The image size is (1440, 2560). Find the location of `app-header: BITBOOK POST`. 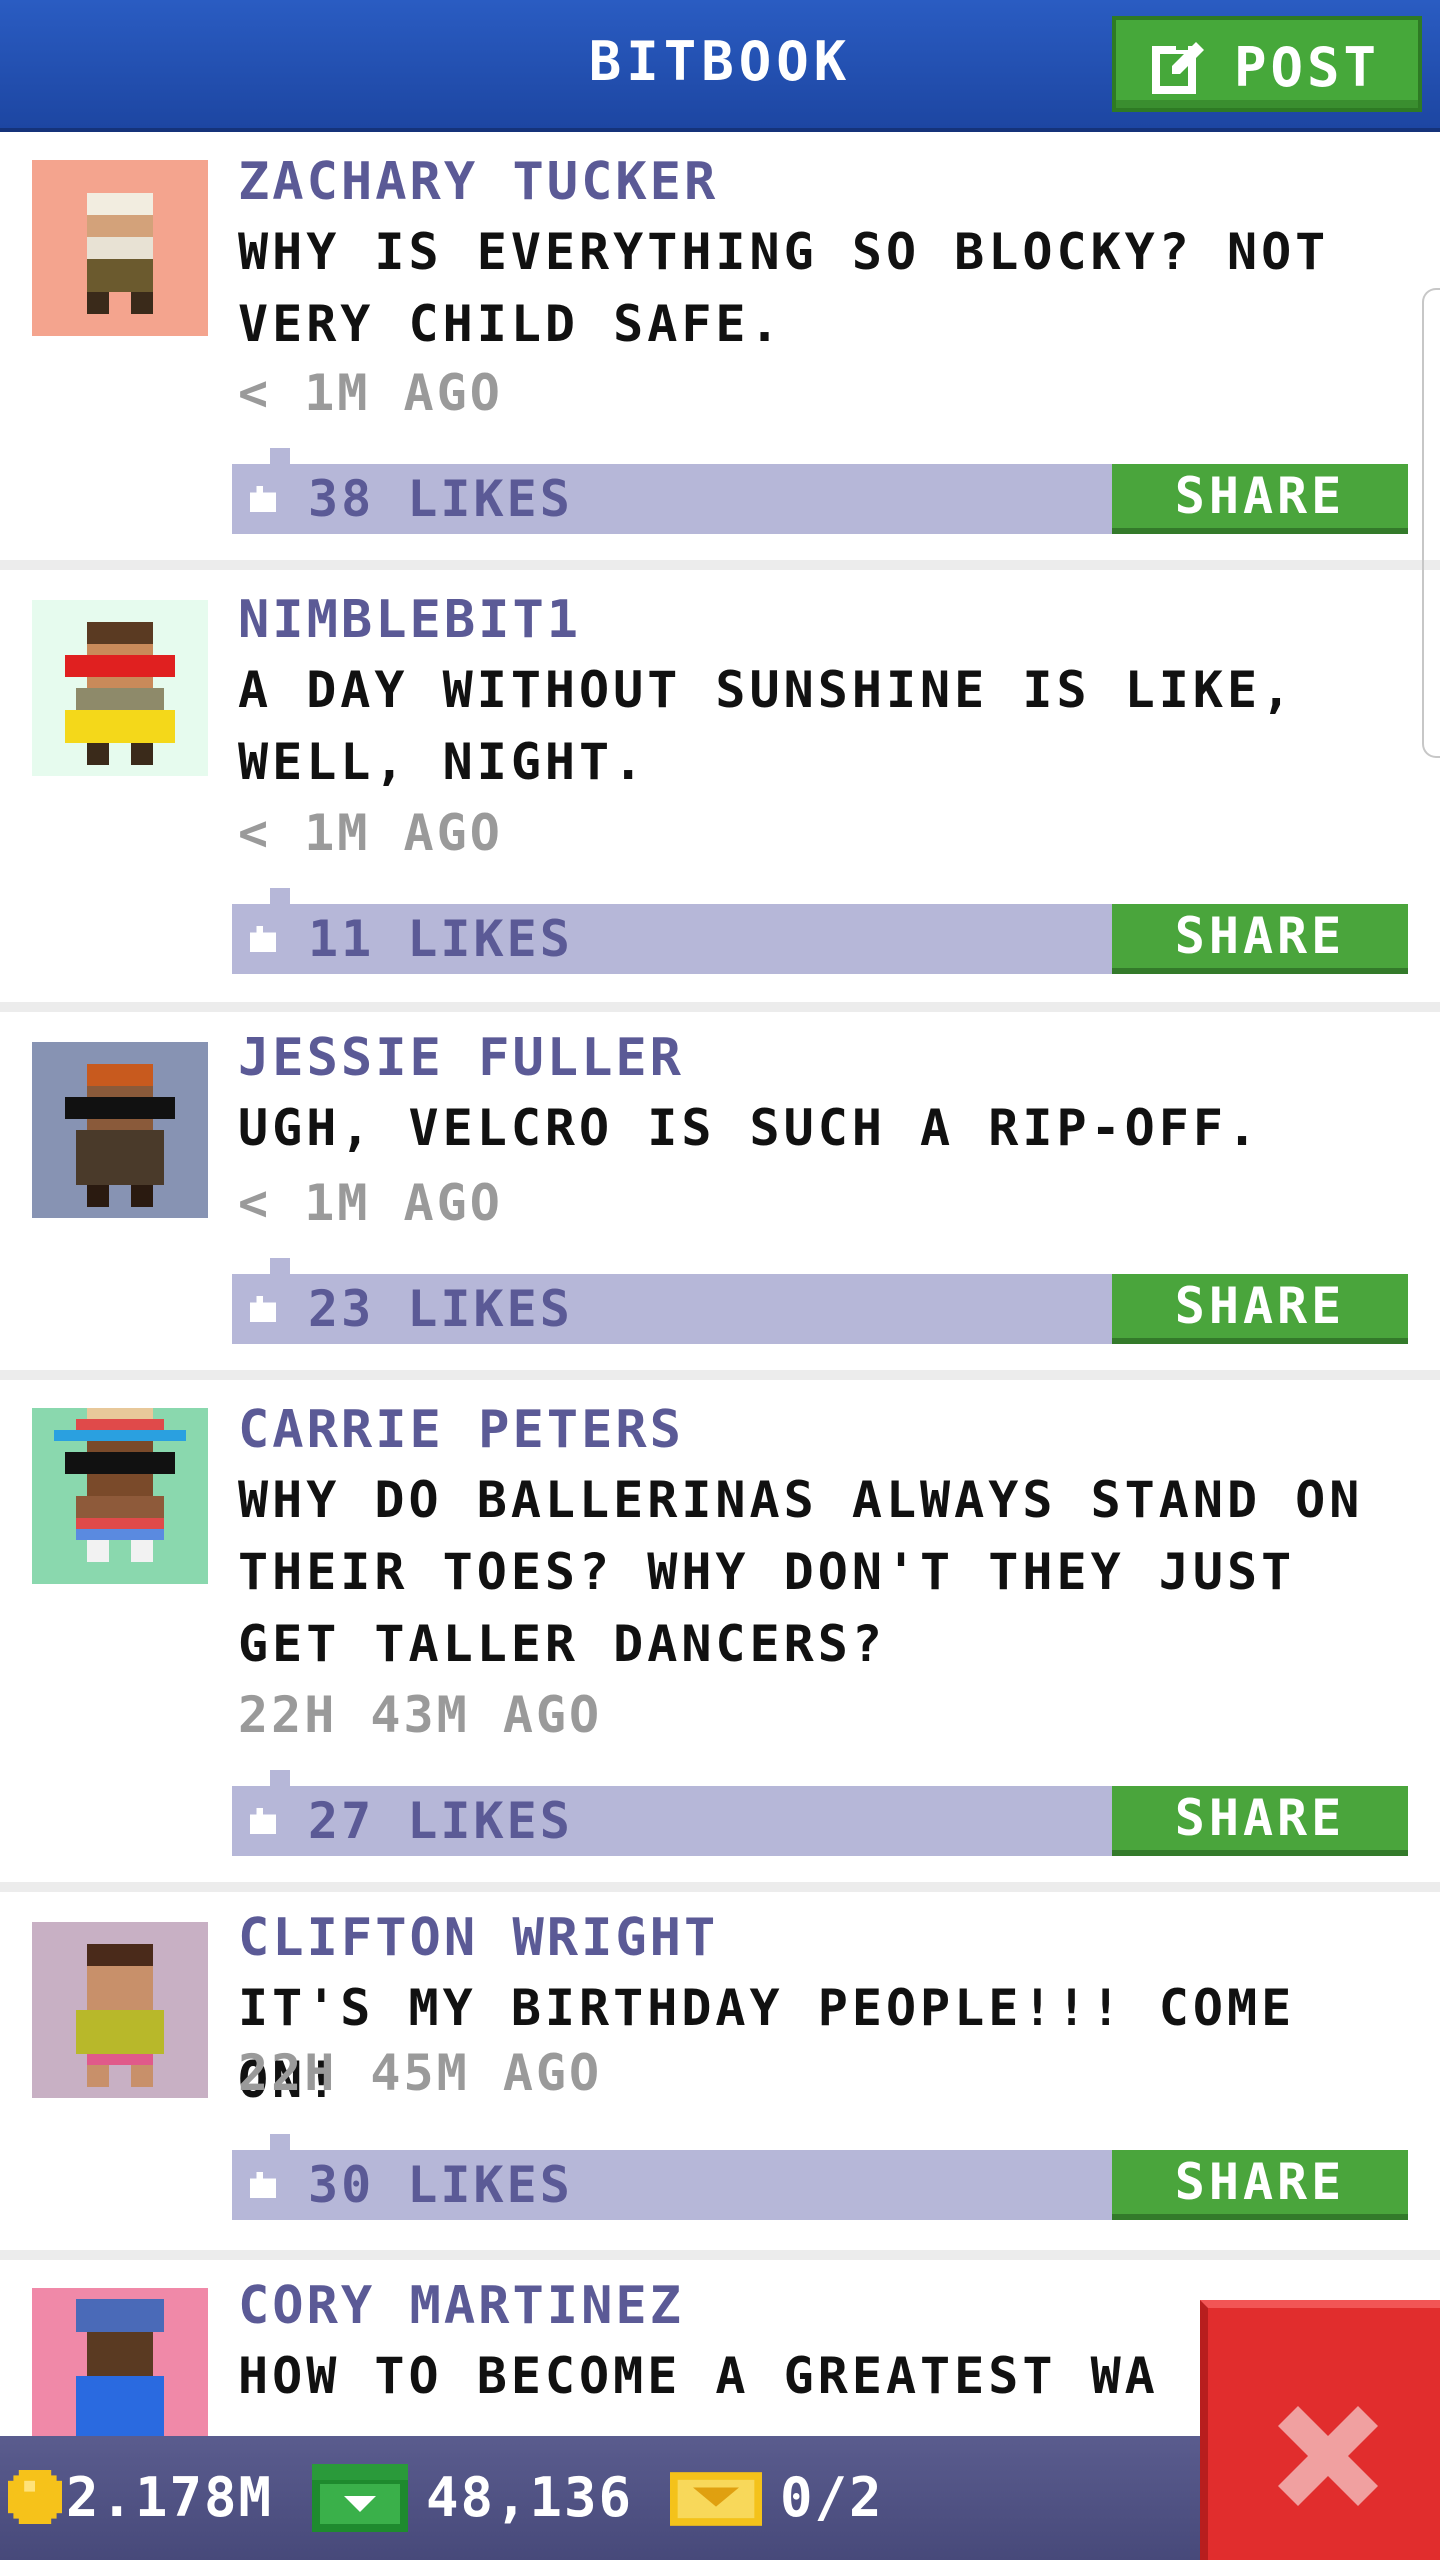

app-header: BITBOOK POST is located at coordinates (720, 66).